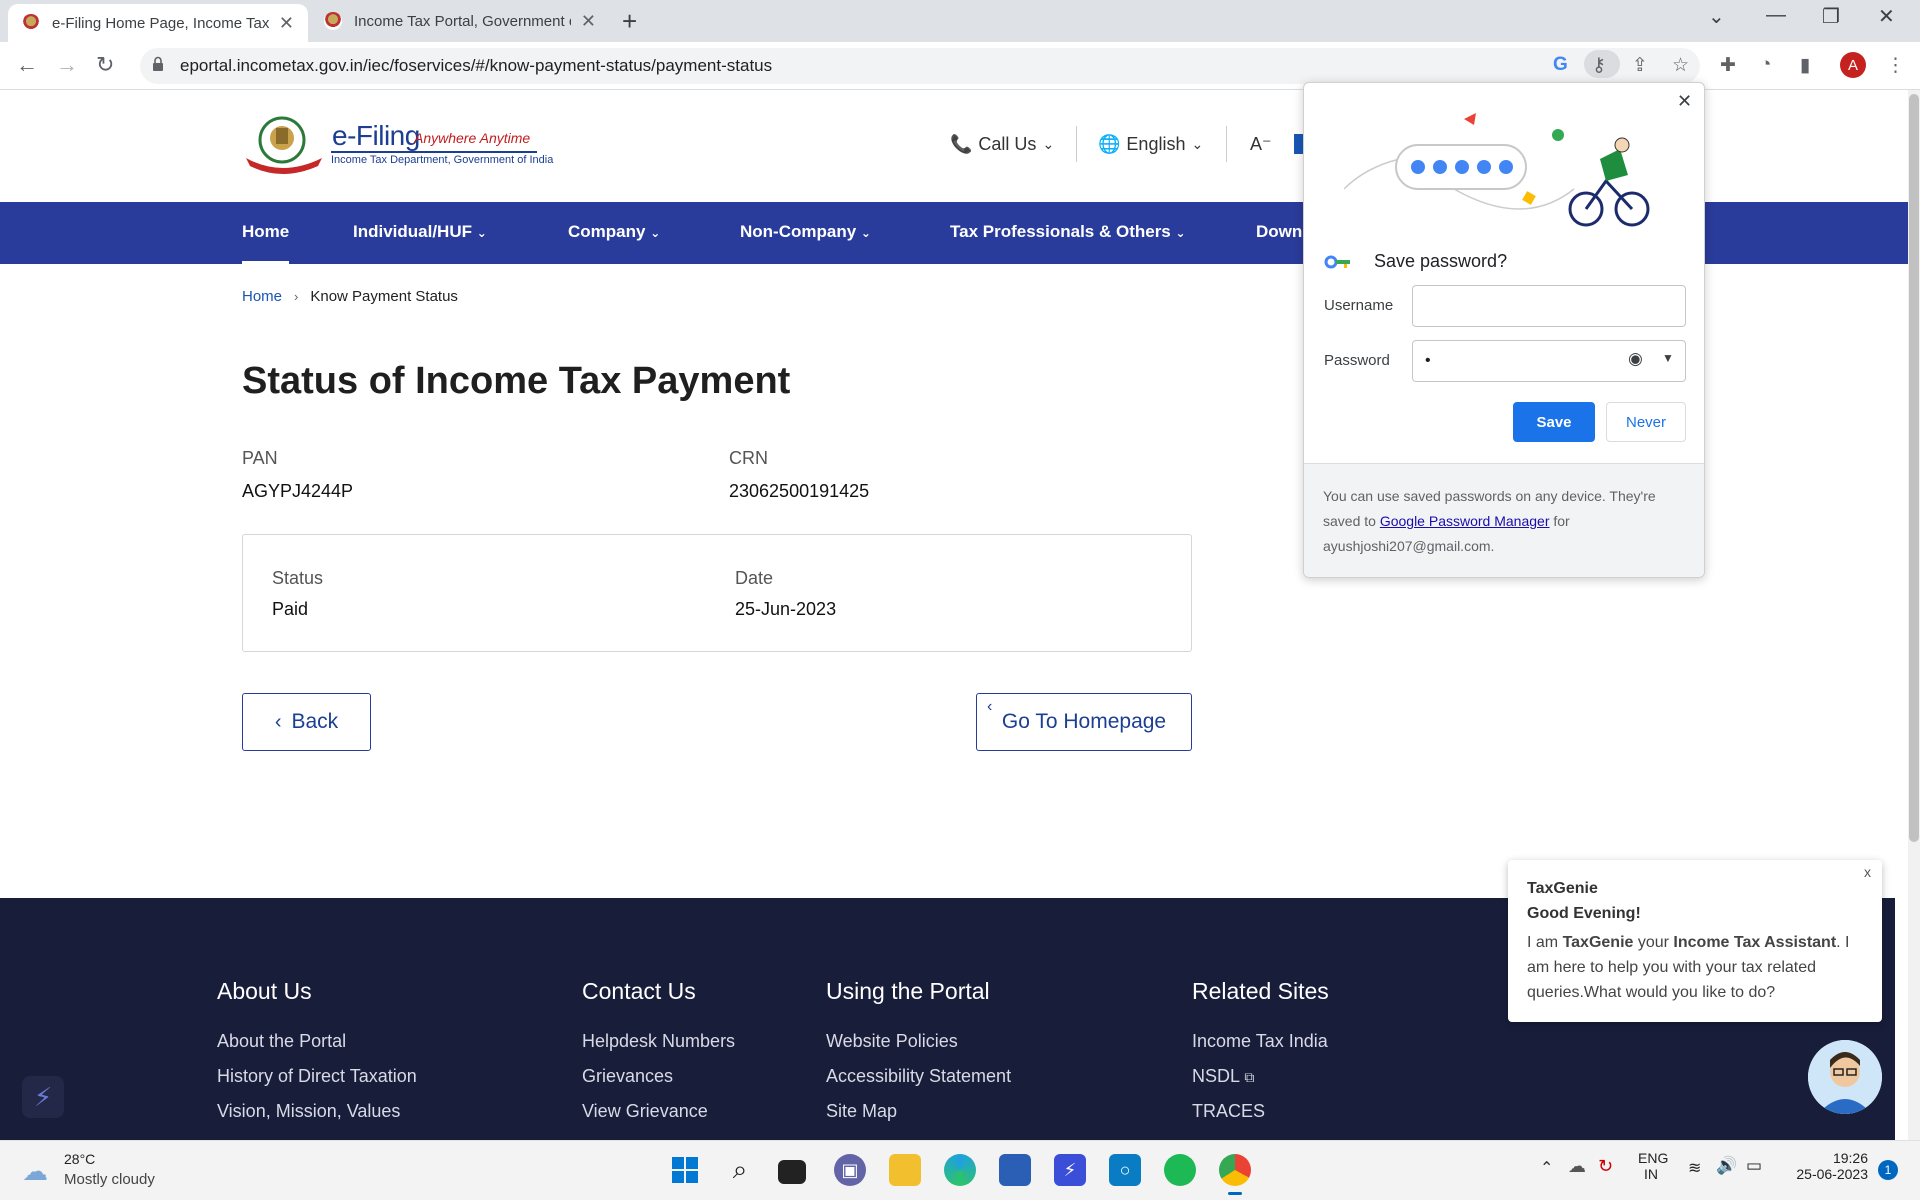 The image size is (1920, 1200). I want to click on never-save-button: Never, so click(1646, 422).